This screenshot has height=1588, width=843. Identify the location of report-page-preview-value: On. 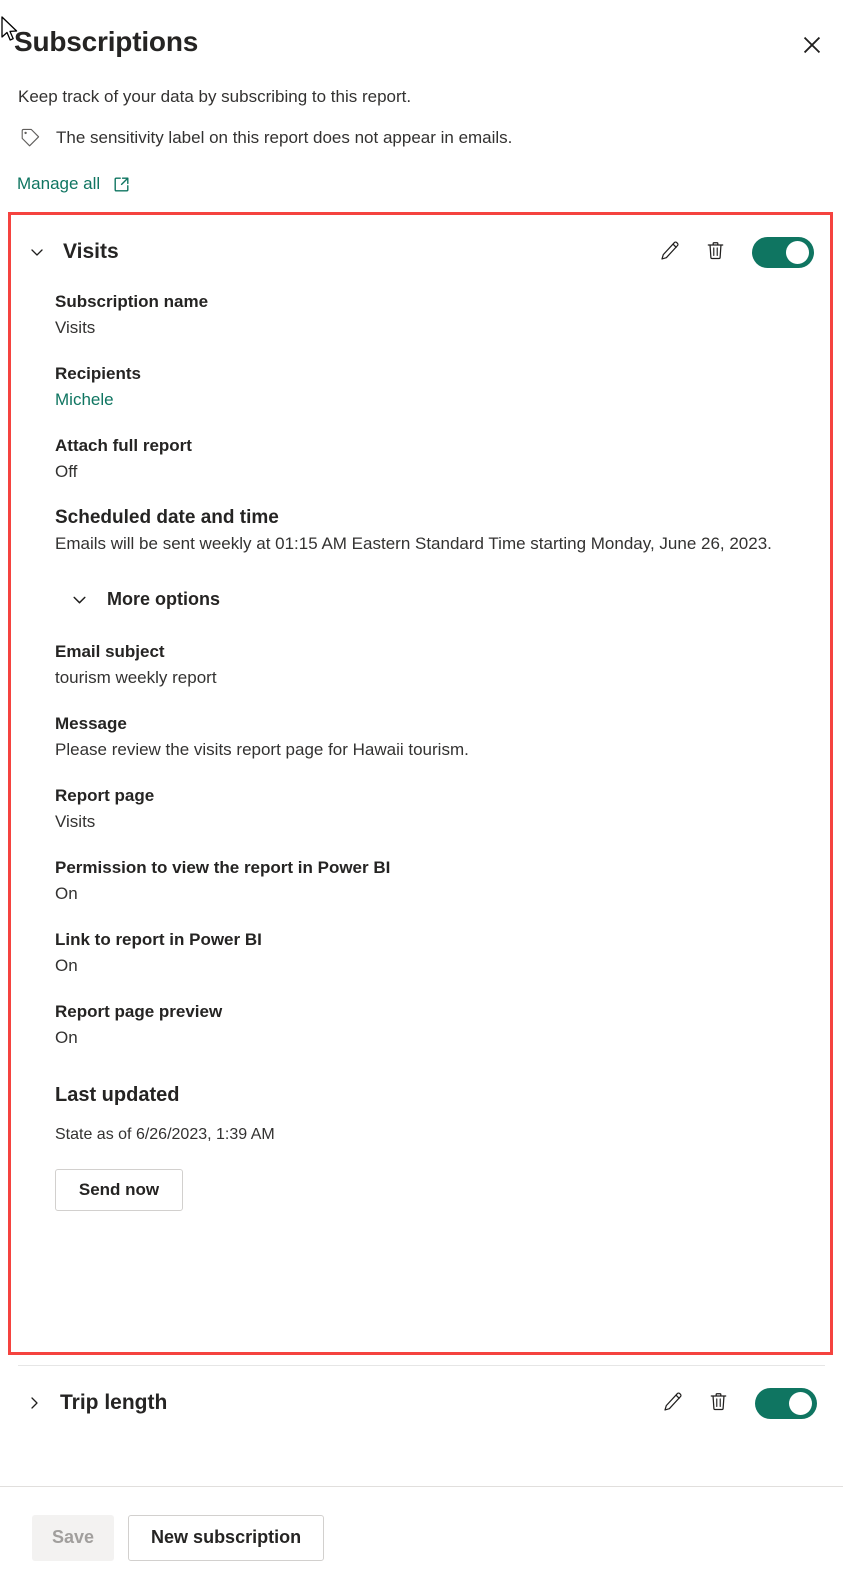
(66, 1037).